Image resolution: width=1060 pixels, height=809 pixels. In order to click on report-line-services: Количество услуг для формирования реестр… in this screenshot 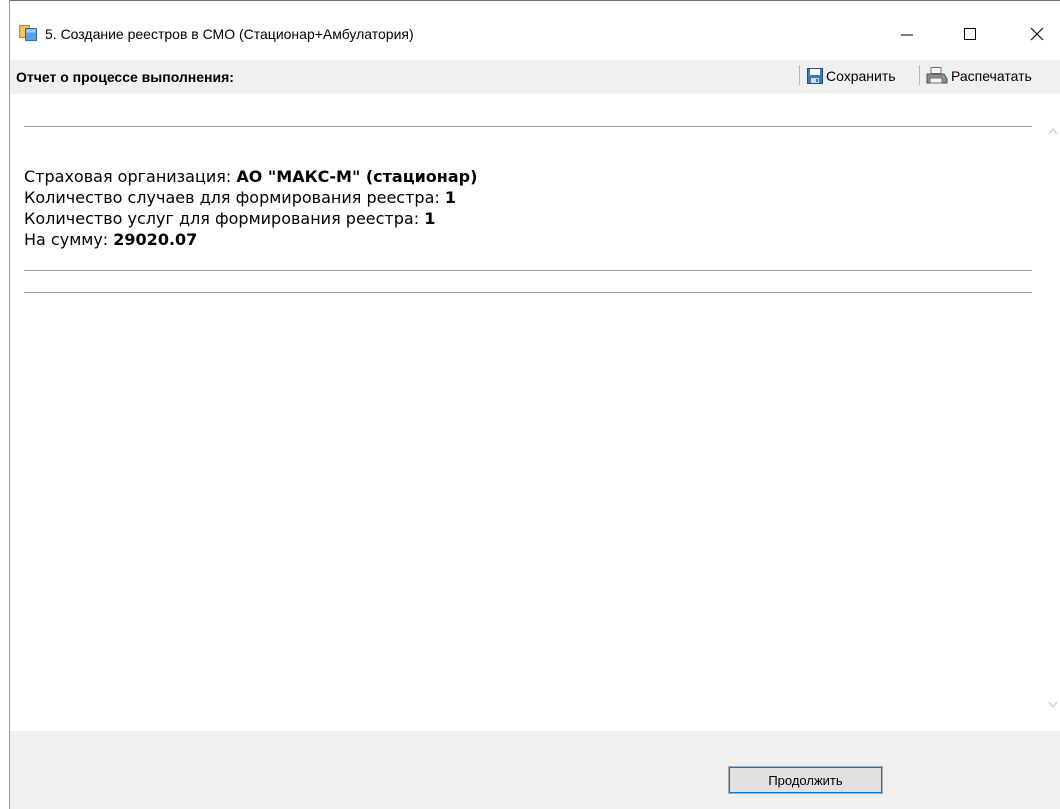, I will do `click(250, 218)`.